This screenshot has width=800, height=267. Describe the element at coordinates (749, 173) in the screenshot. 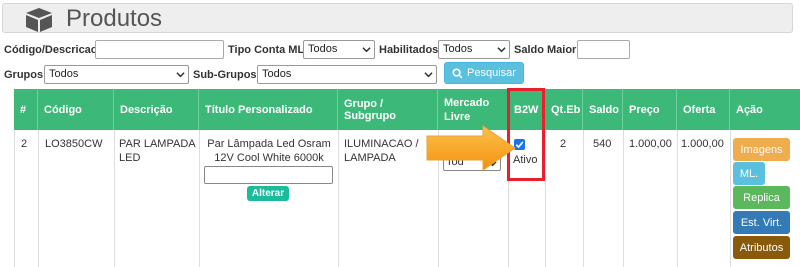

I see `ml-button: ML.` at that location.